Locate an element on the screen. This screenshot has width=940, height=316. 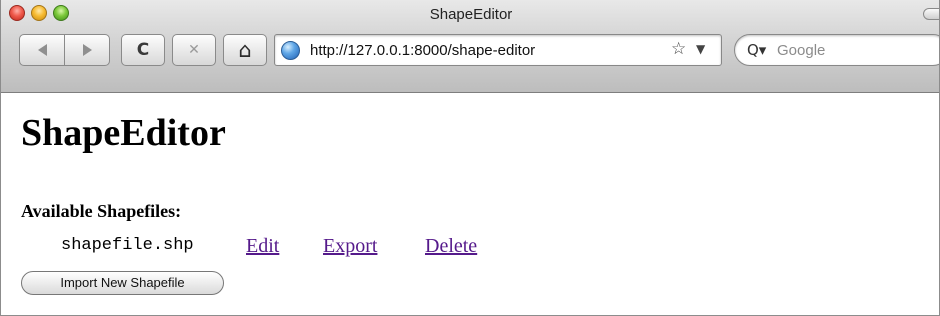
home-button: ⌂ is located at coordinates (245, 50).